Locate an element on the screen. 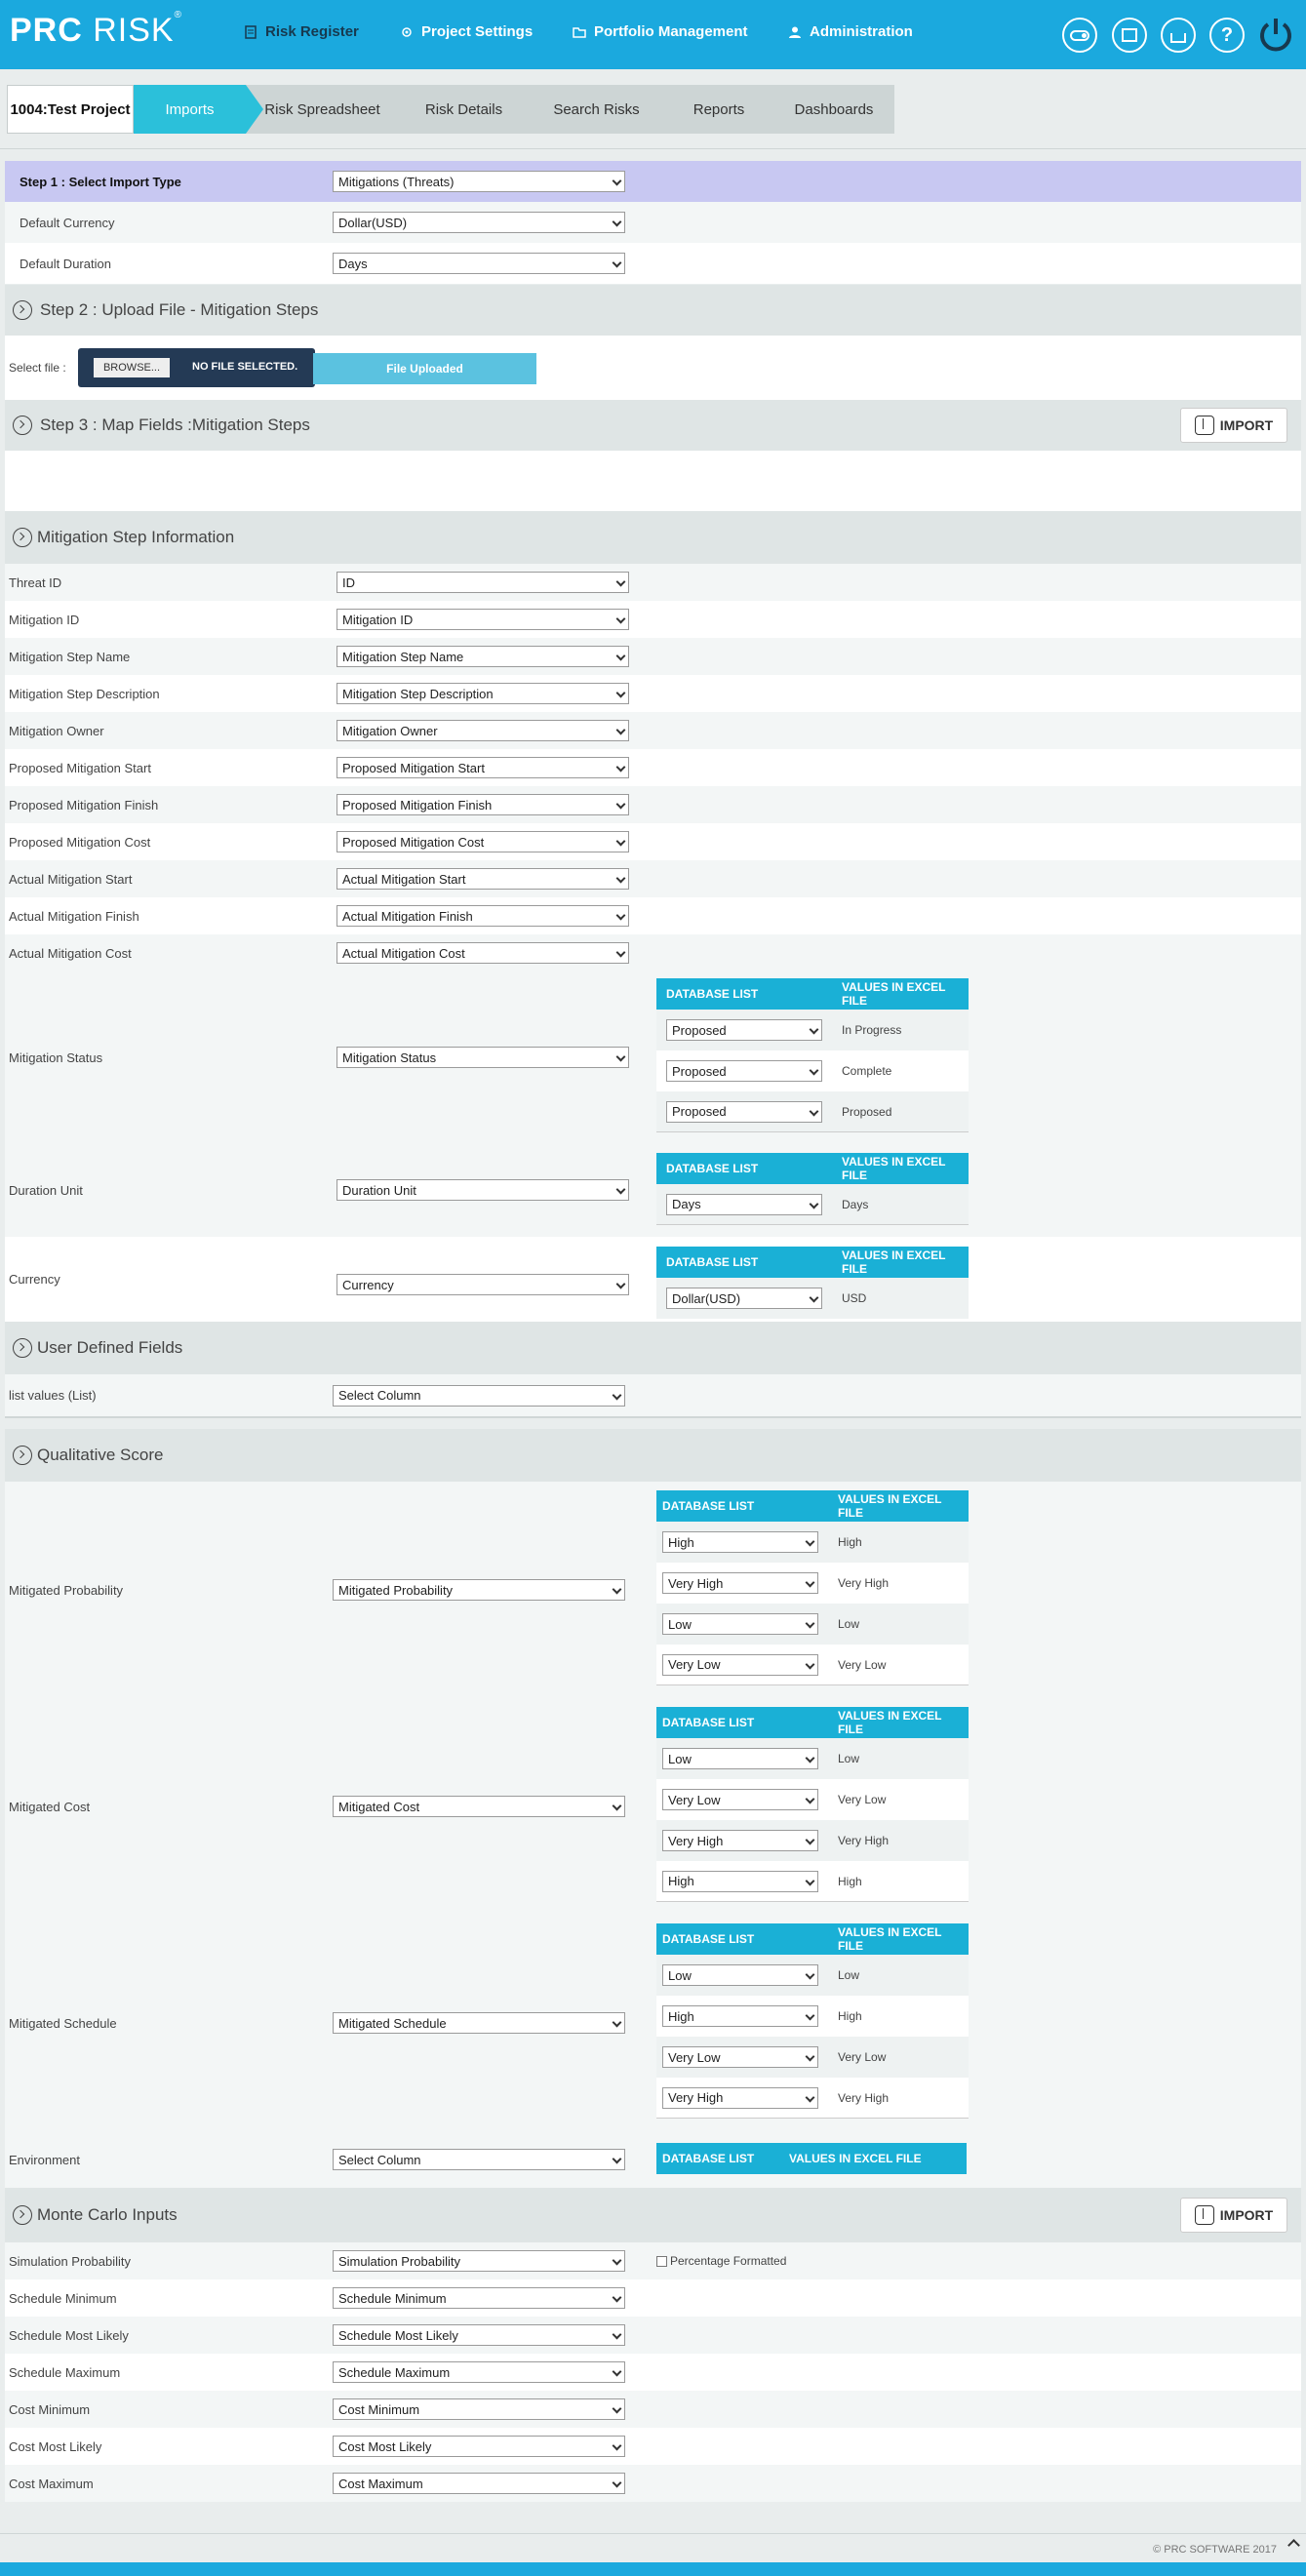 The width and height of the screenshot is (1306, 2576). field-mapping-select: Cost Maximum is located at coordinates (479, 2483).